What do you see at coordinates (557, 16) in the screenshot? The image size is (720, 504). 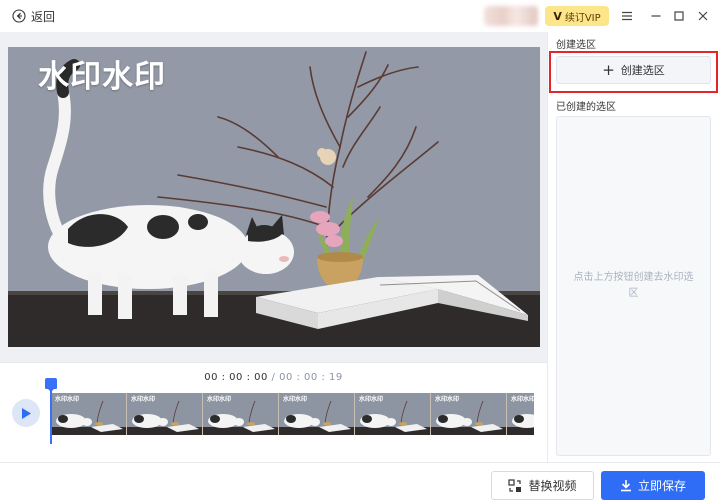 I see `vip-v-icon: V` at bounding box center [557, 16].